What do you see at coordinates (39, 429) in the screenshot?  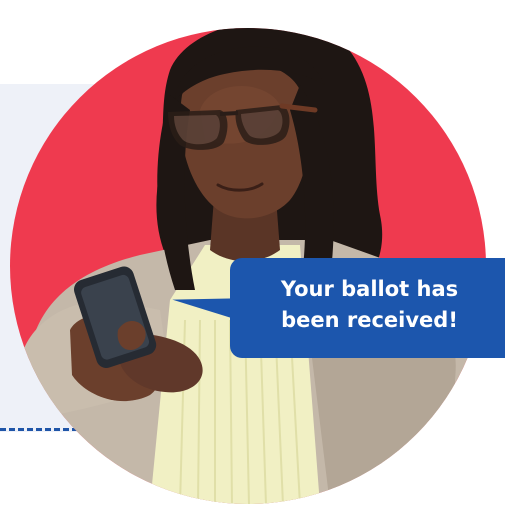 I see `dashed-accent-line` at bounding box center [39, 429].